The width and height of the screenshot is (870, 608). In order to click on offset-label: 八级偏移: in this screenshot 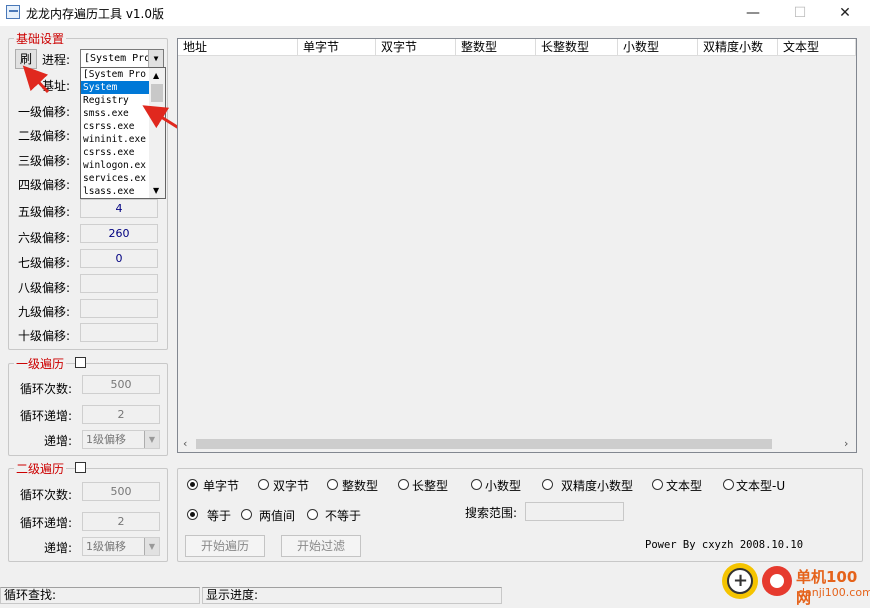, I will do `click(44, 288)`.